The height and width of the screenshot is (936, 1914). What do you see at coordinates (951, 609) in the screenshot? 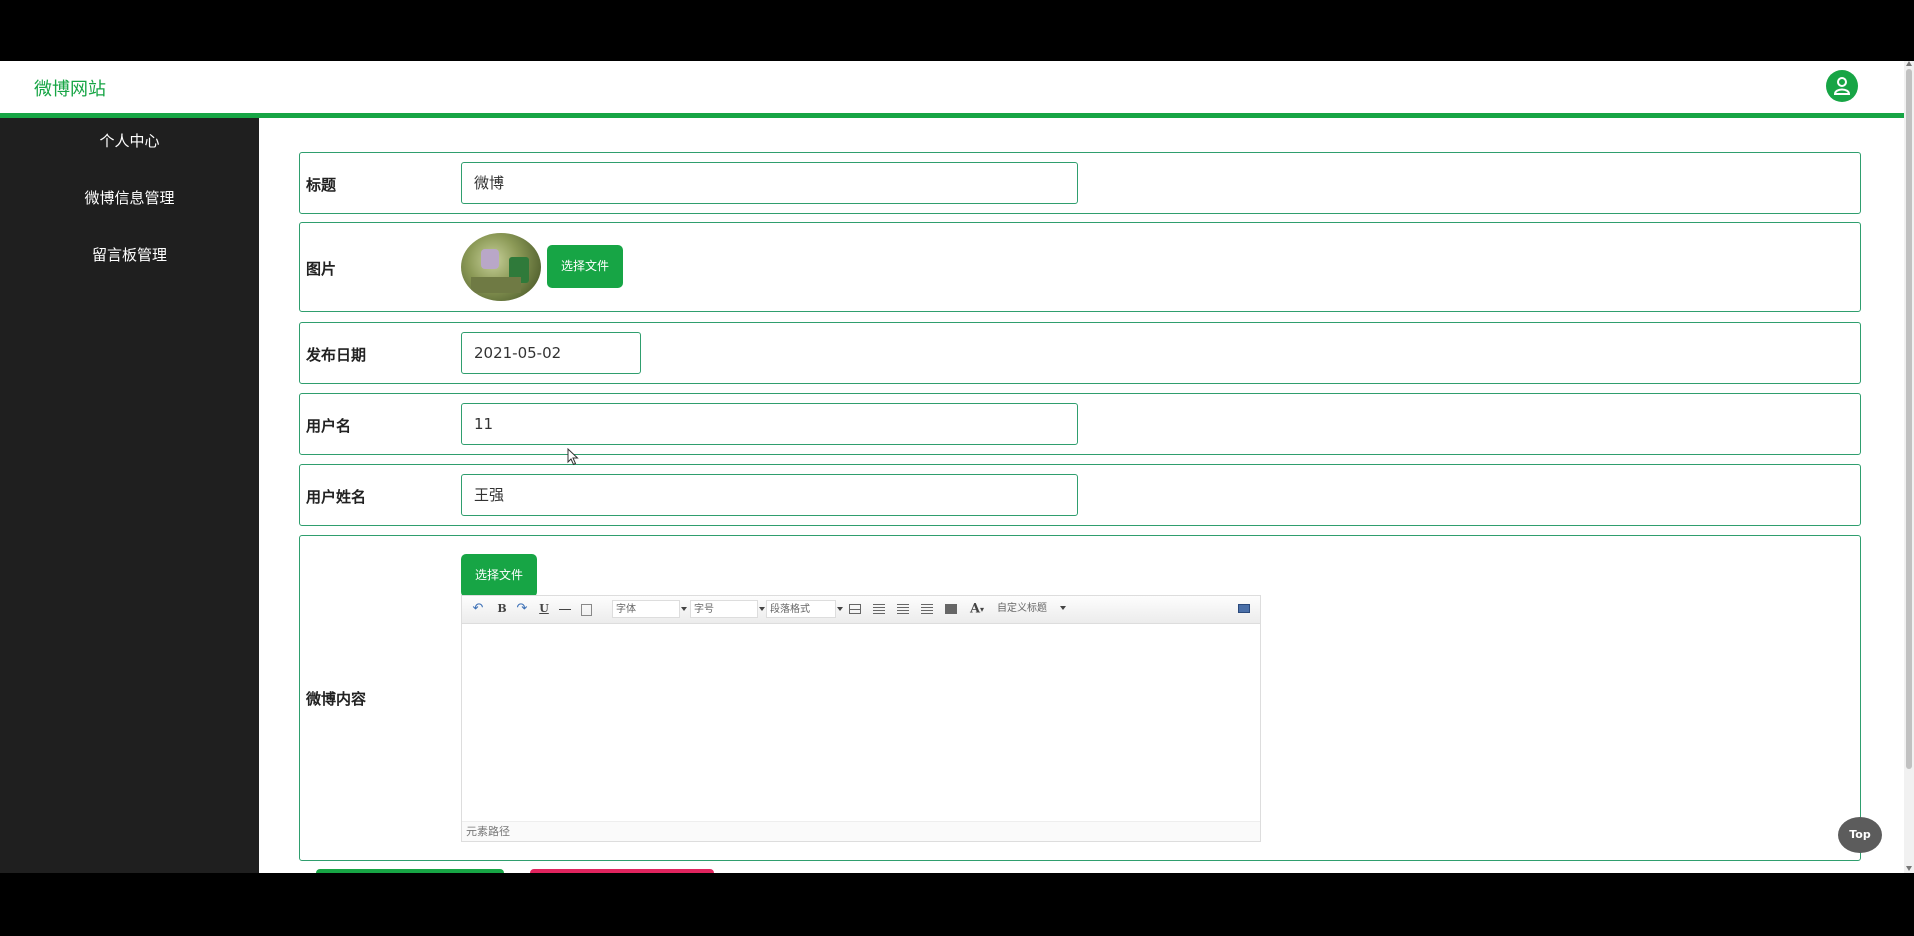
I see `justify-icon` at bounding box center [951, 609].